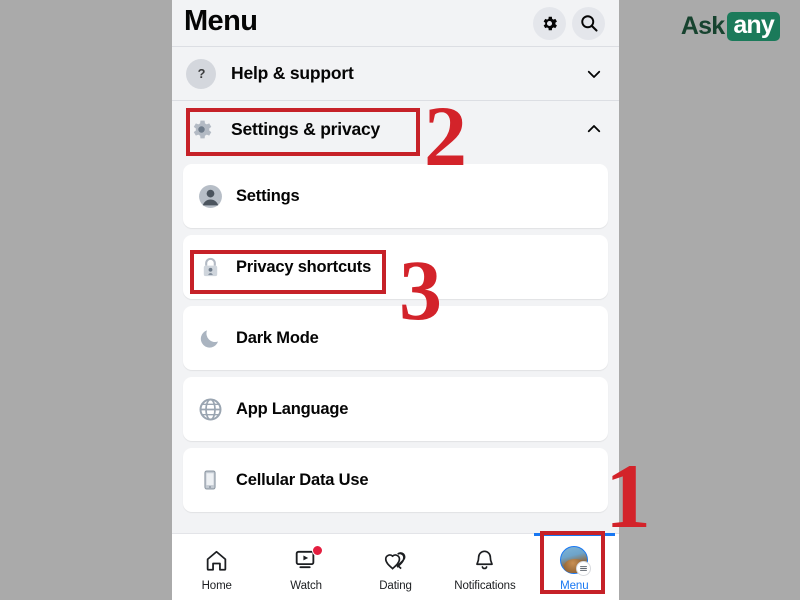 This screenshot has width=800, height=600. What do you see at coordinates (210, 267) in the screenshot?
I see `lock-icon` at bounding box center [210, 267].